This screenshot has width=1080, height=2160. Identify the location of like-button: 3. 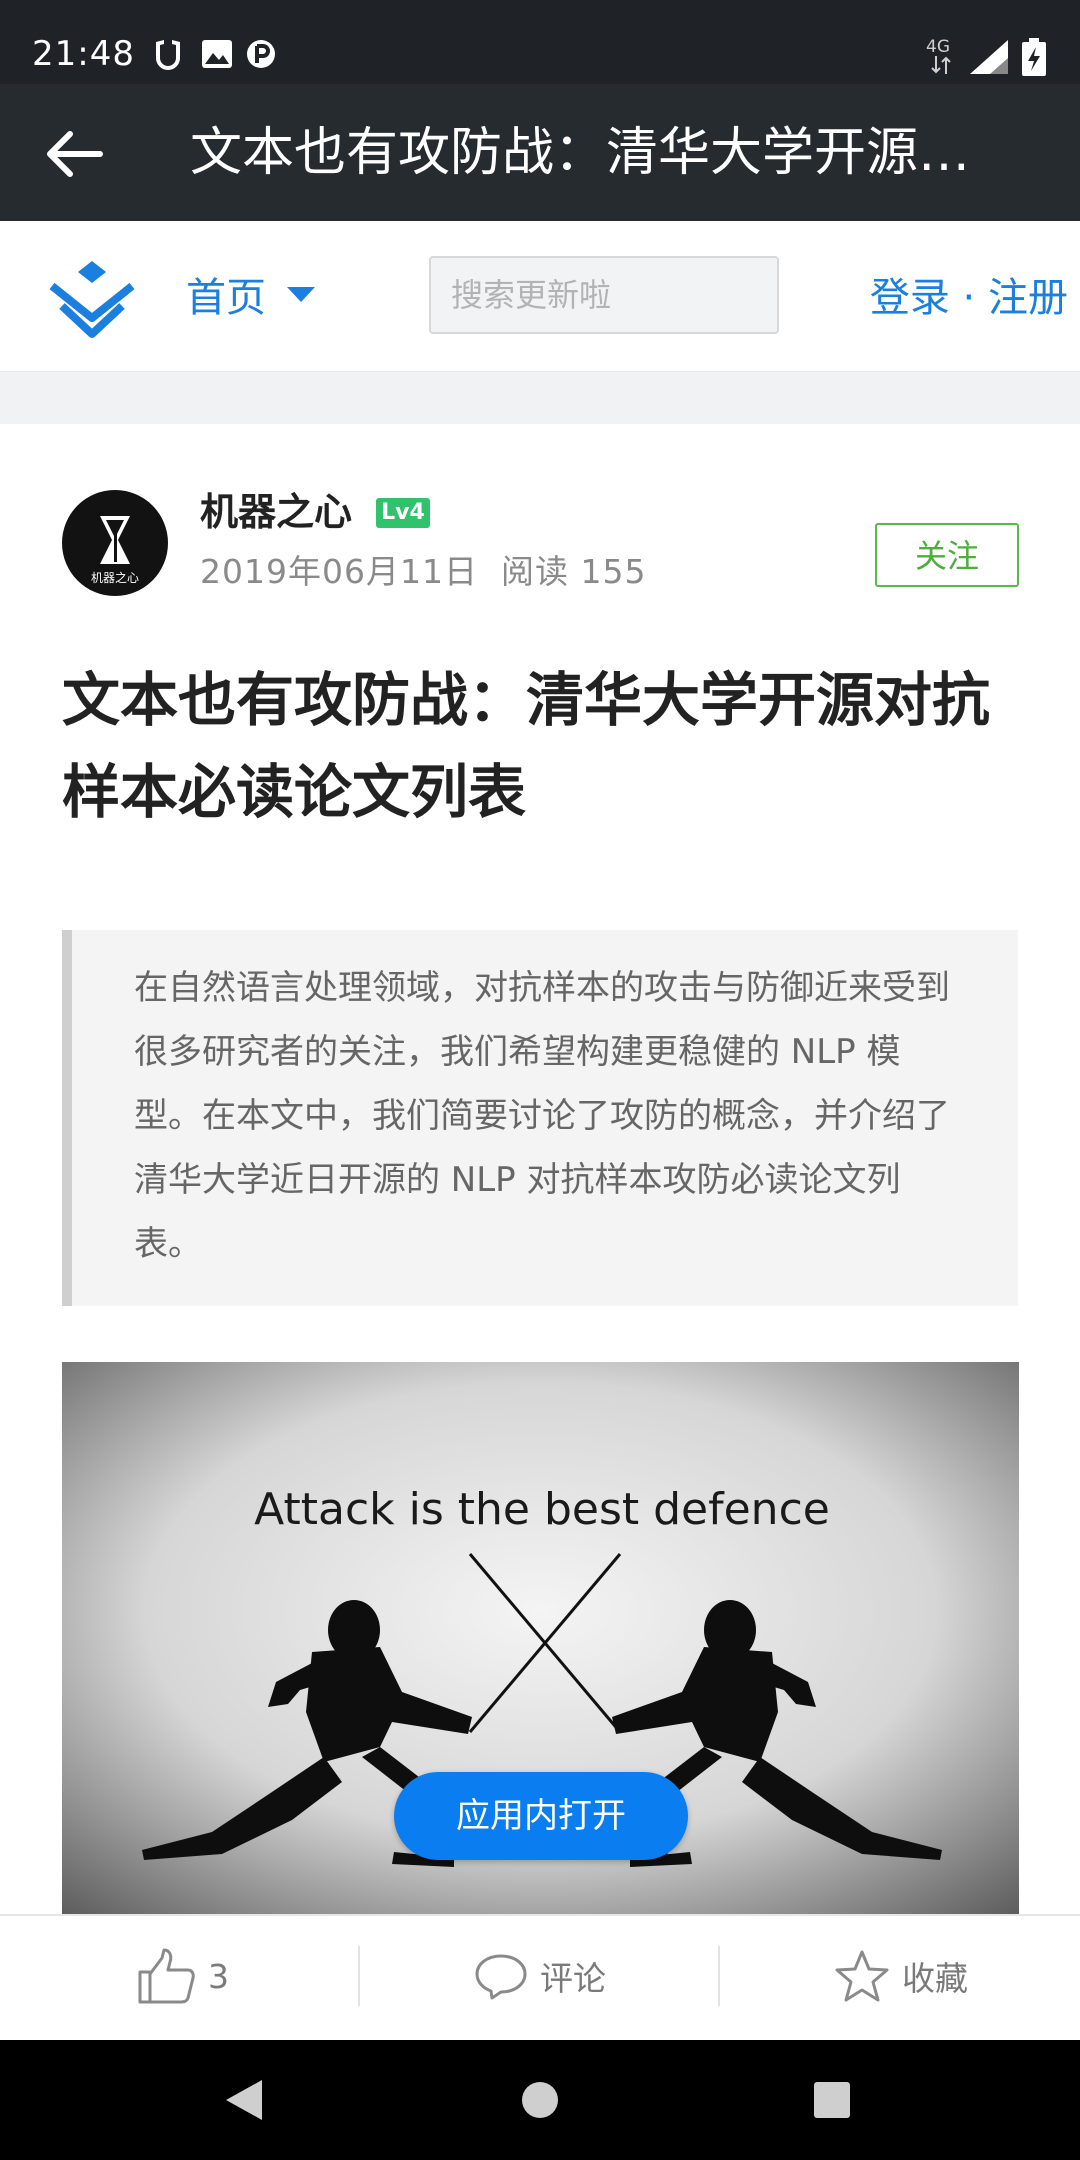
(216, 1976).